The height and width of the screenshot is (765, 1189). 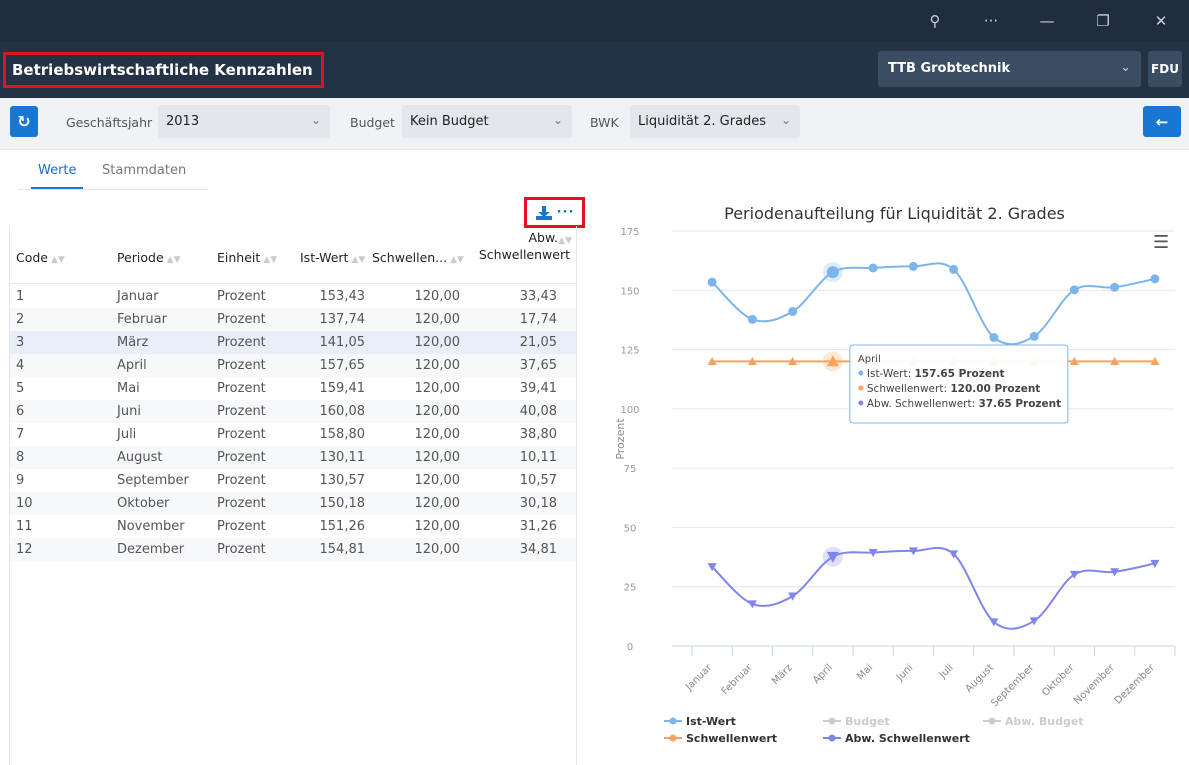 What do you see at coordinates (629, 232) in the screenshot?
I see `y-tick-label: 175` at bounding box center [629, 232].